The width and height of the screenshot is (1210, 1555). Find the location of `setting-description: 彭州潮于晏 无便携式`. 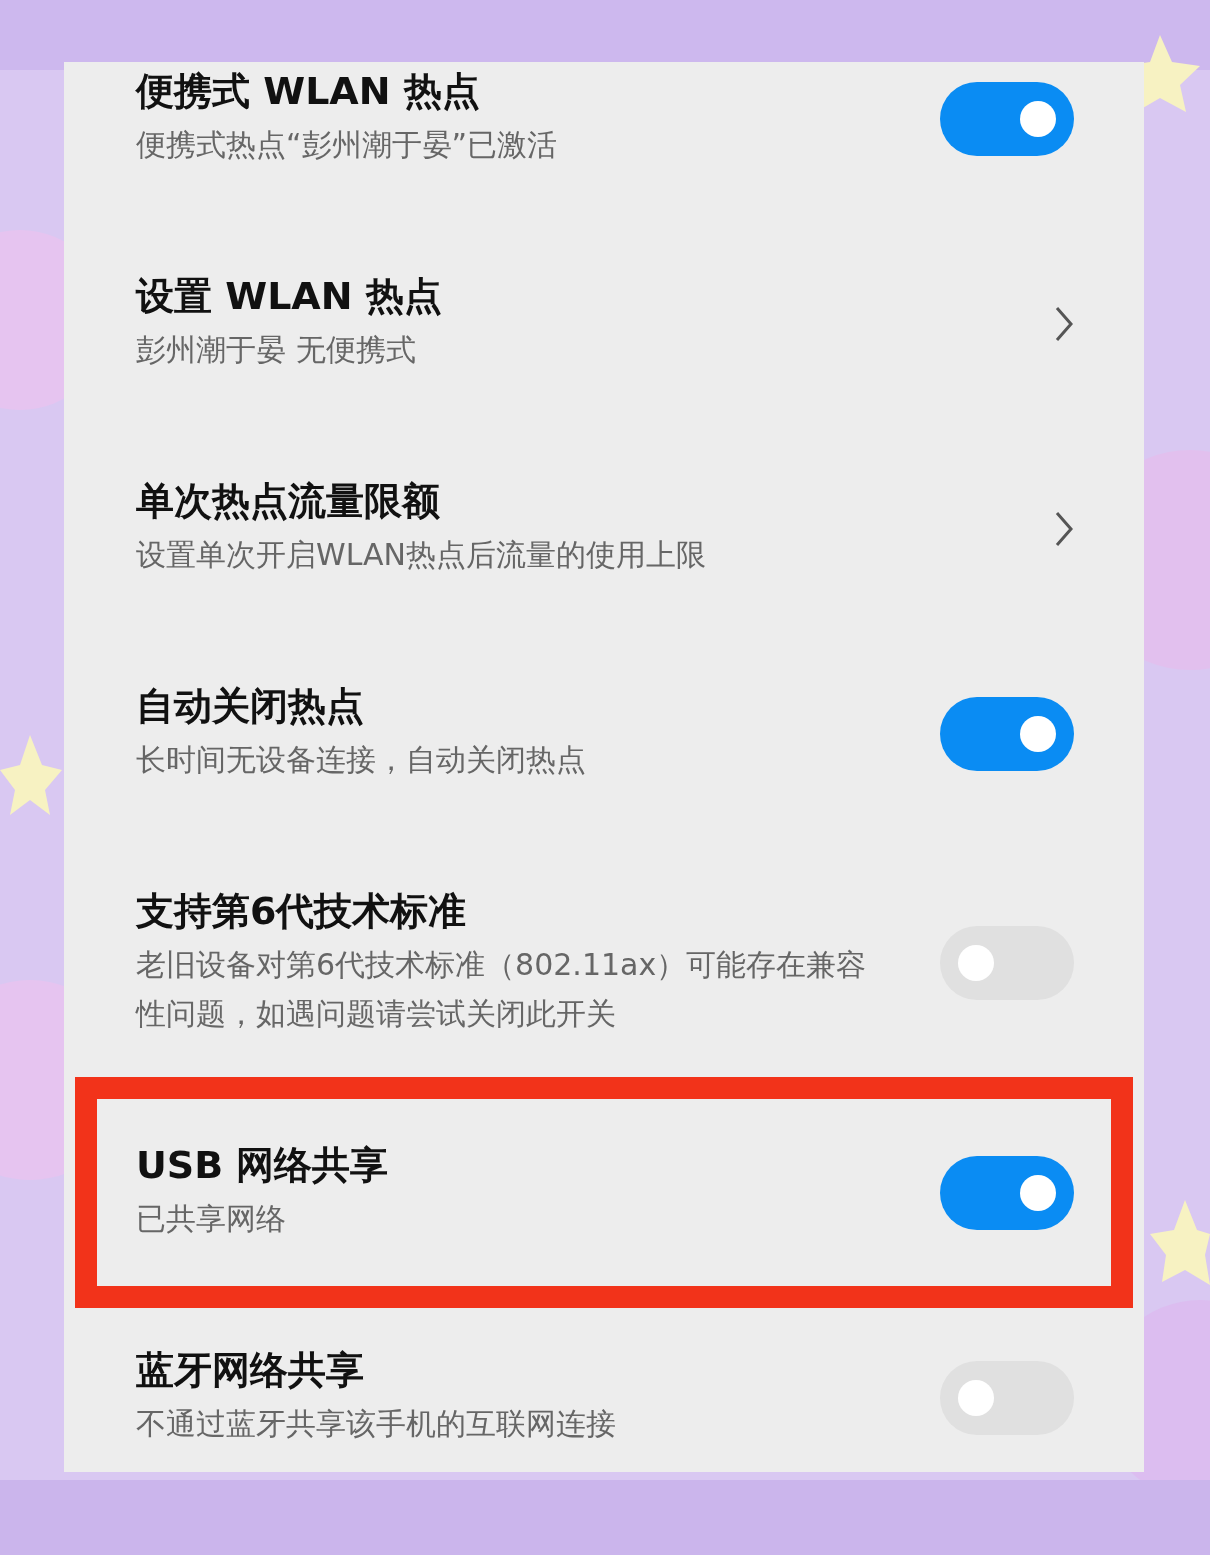

setting-description: 彭州潮于晏 无便携式 is located at coordinates (276, 350).